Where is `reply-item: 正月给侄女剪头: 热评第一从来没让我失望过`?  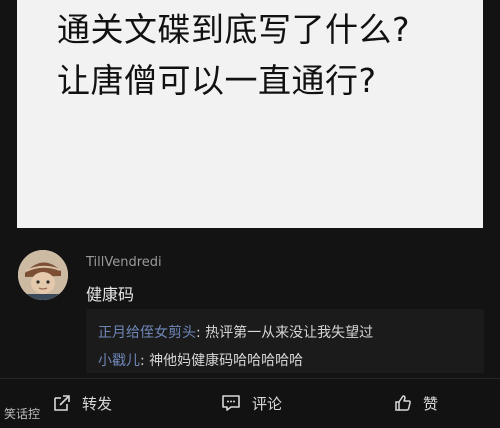 reply-item: 正月给侄女剪头: 热评第一从来没让我失望过 is located at coordinates (235, 332).